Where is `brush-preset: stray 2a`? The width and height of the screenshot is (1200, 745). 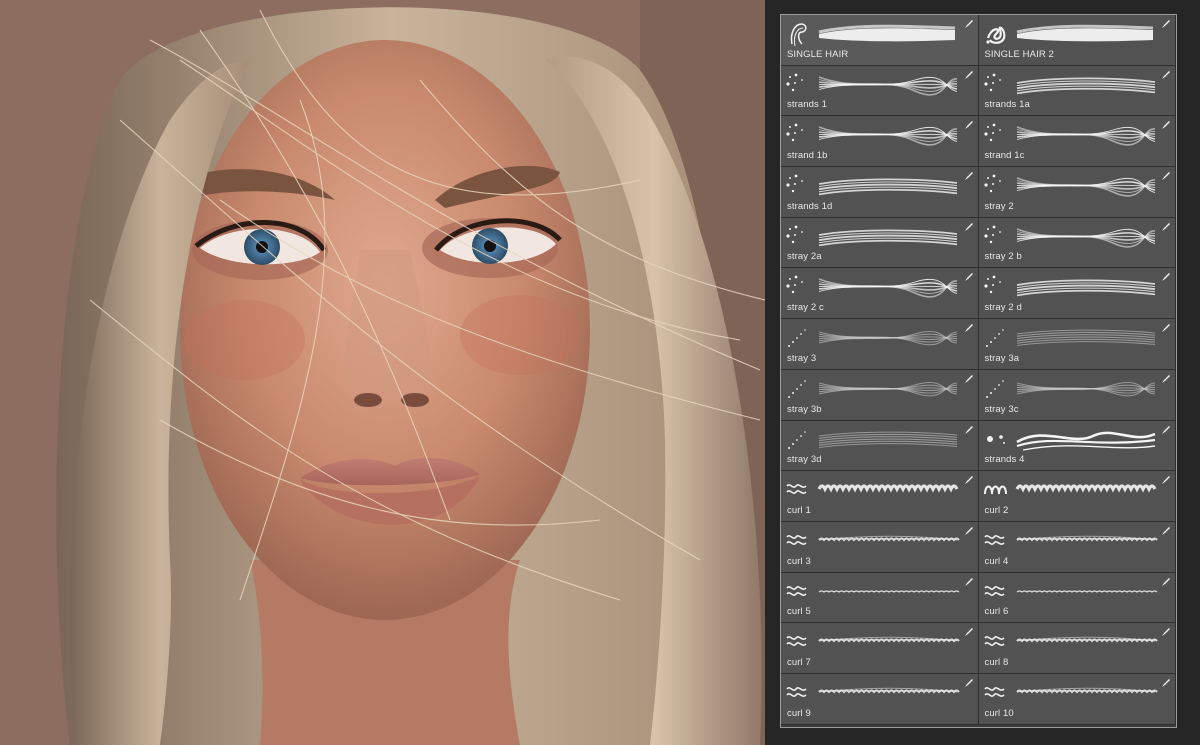
brush-preset: stray 2a is located at coordinates (880, 243).